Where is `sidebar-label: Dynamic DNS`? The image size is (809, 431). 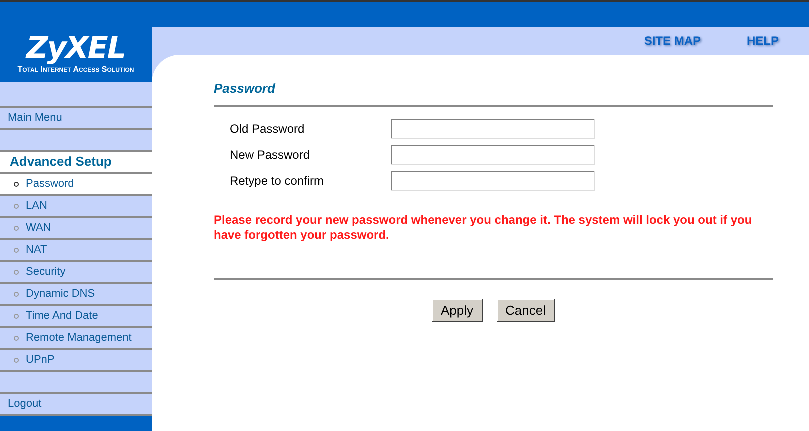
sidebar-label: Dynamic DNS is located at coordinates (61, 294).